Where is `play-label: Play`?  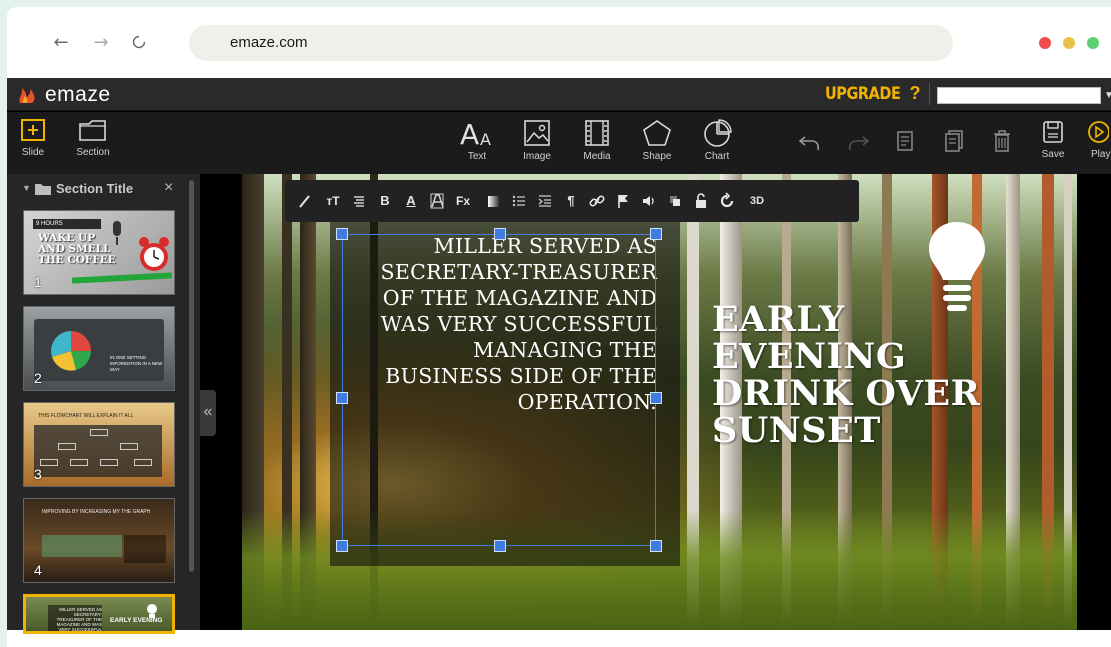 play-label: Play is located at coordinates (1101, 154).